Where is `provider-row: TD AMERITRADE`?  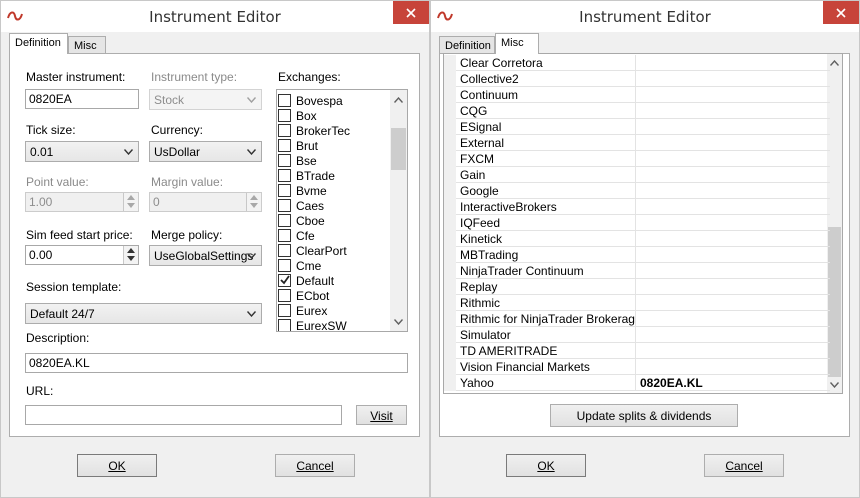 provider-row: TD AMERITRADE is located at coordinates (637, 351).